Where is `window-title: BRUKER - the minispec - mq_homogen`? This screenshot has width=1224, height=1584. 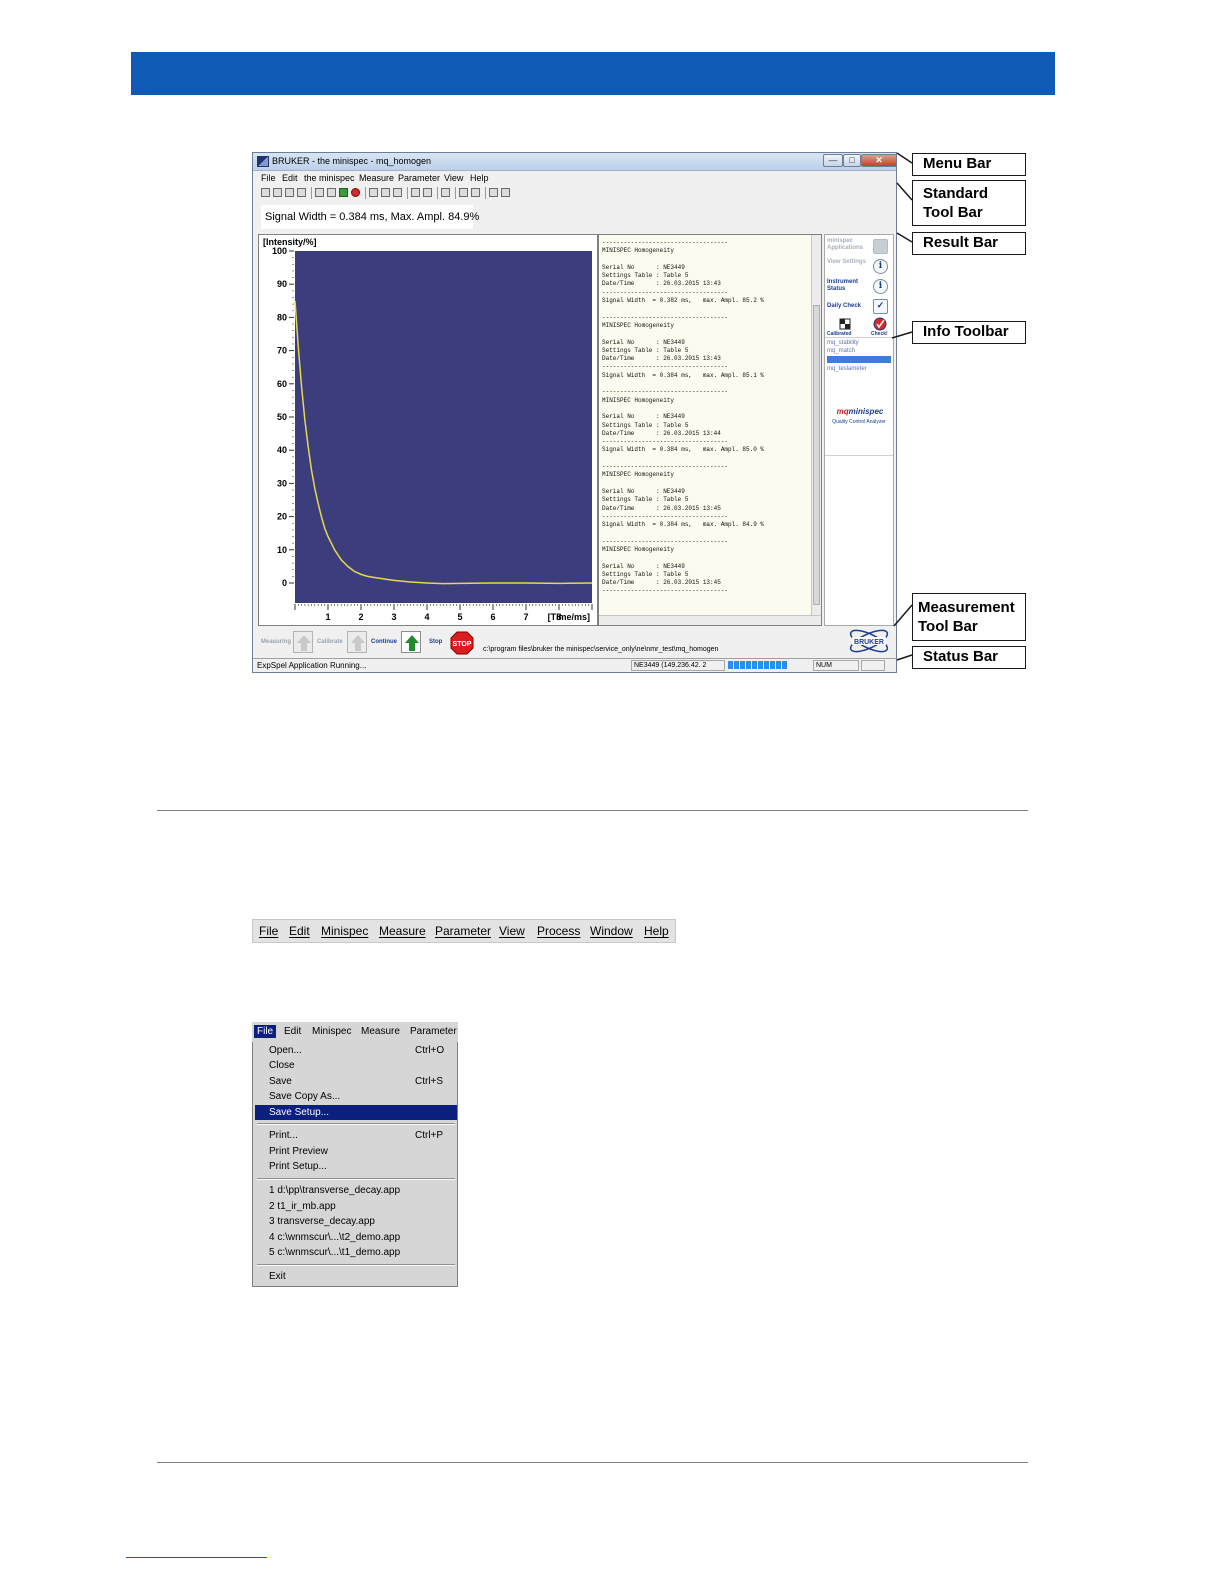 window-title: BRUKER - the minispec - mq_homogen is located at coordinates (352, 161).